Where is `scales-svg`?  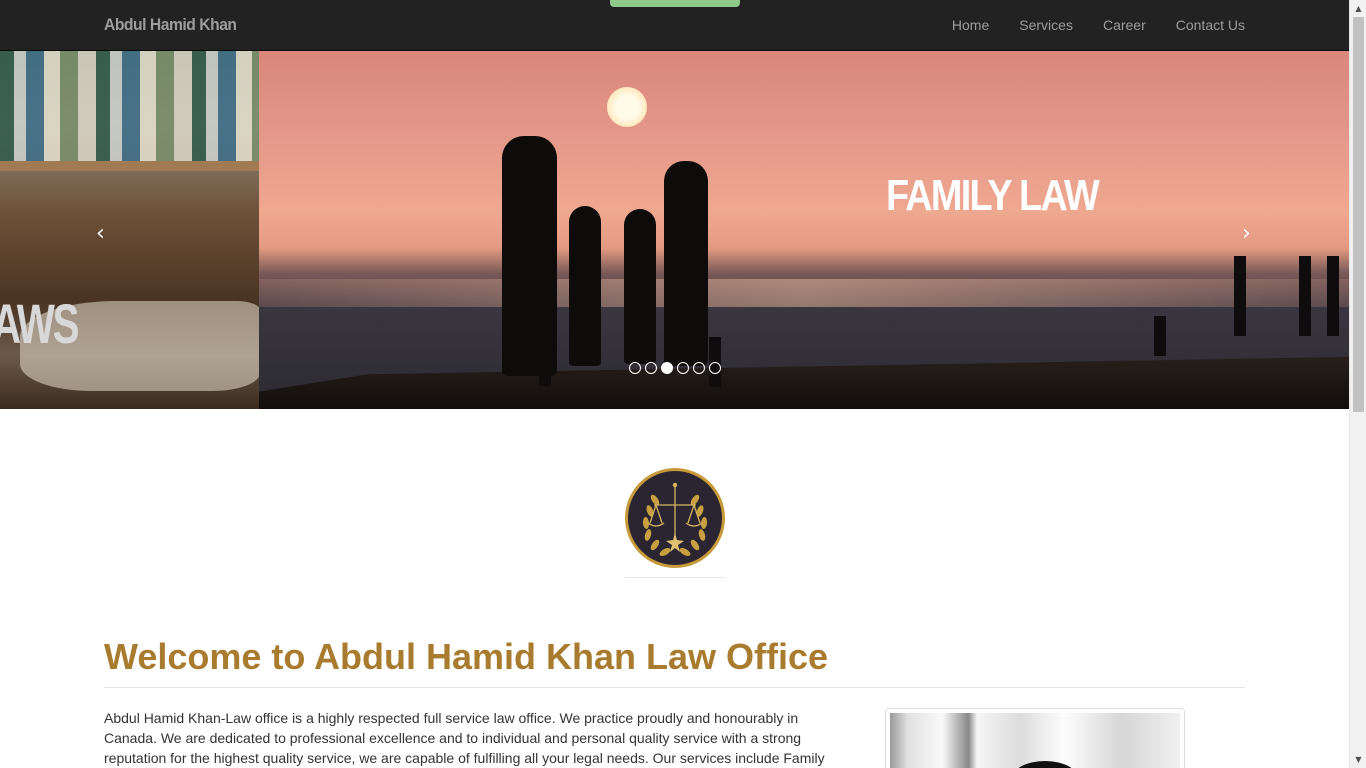 scales-svg is located at coordinates (675, 519).